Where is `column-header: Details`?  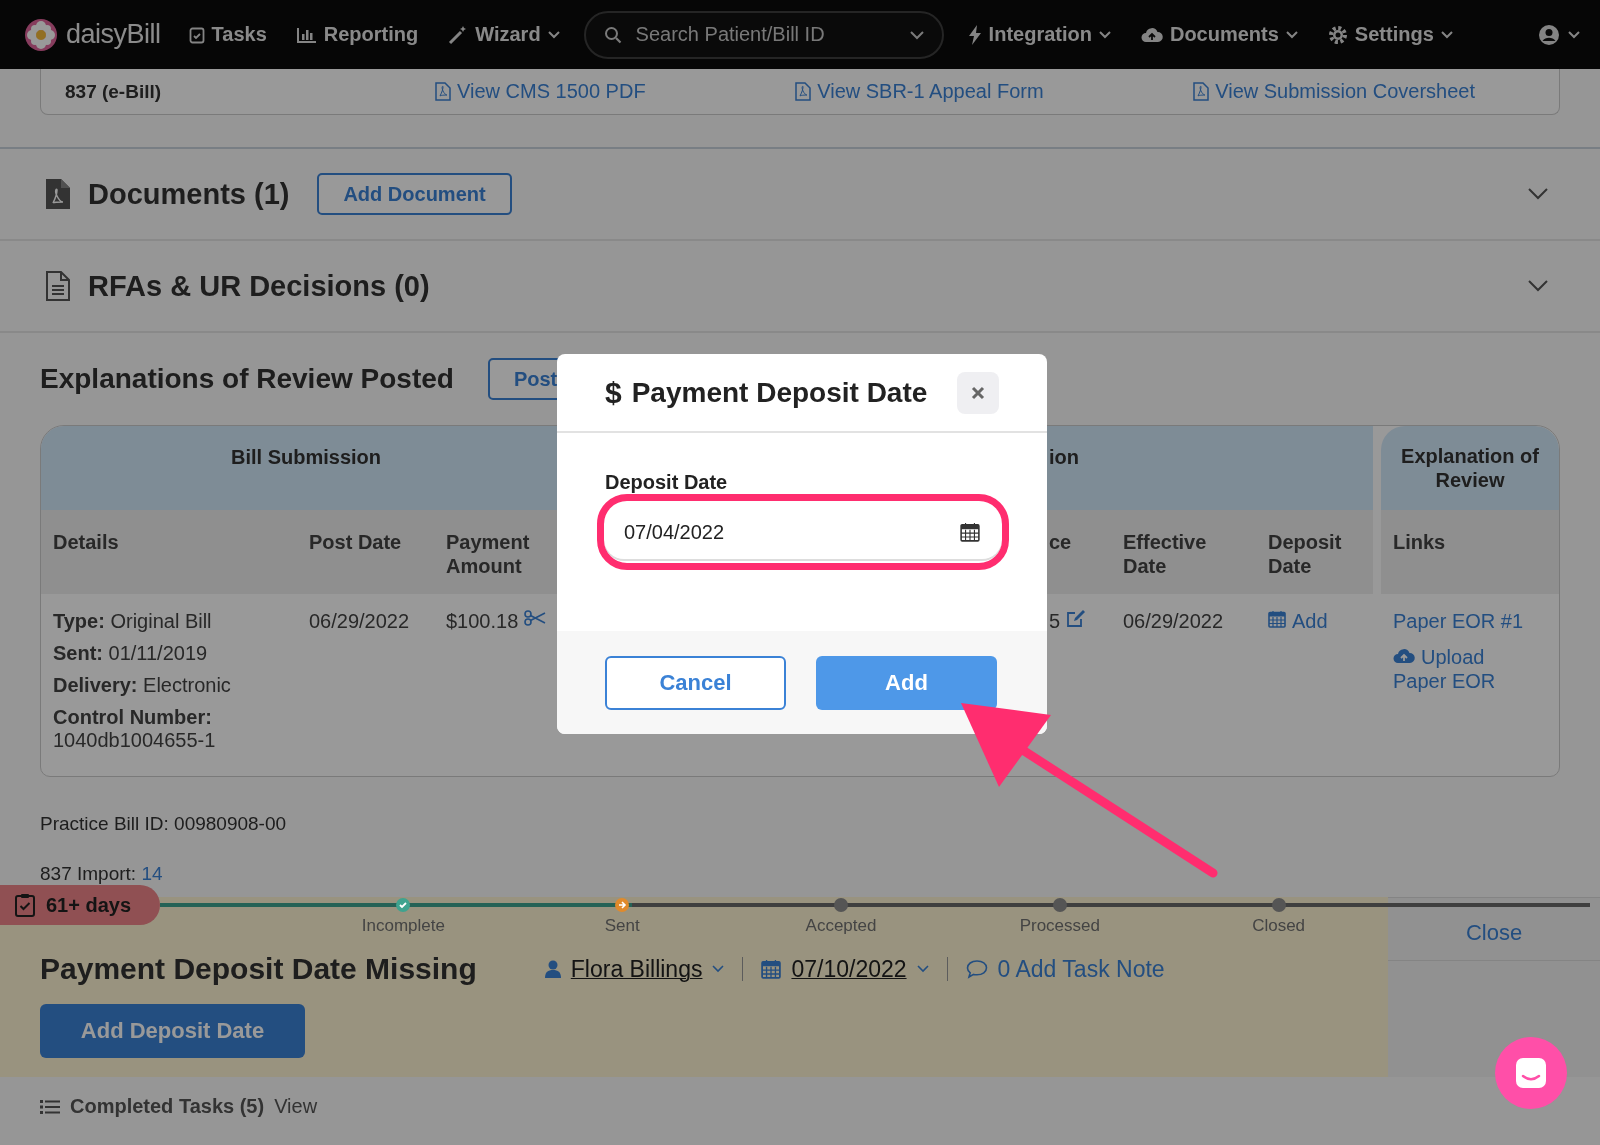 column-header: Details is located at coordinates (86, 542).